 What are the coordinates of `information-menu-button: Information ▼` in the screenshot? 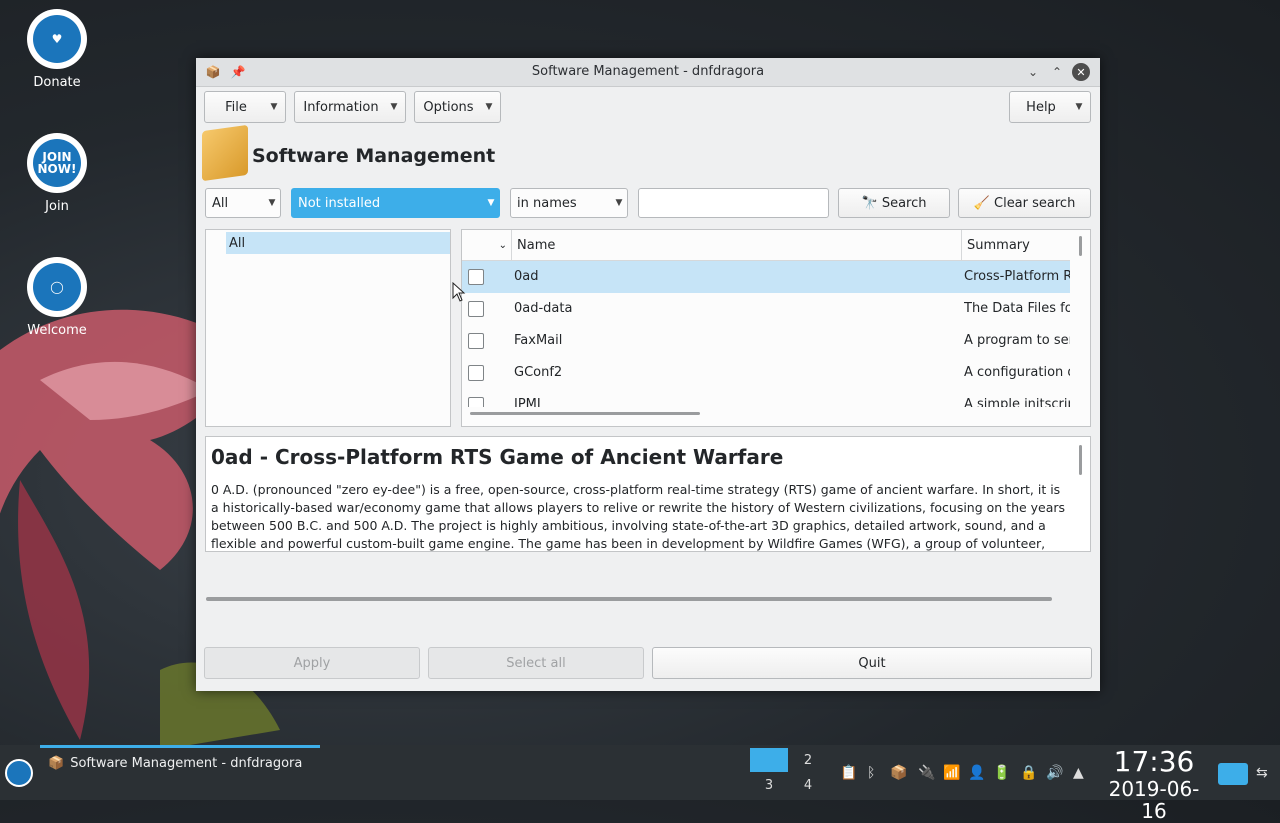 It's located at (350, 107).